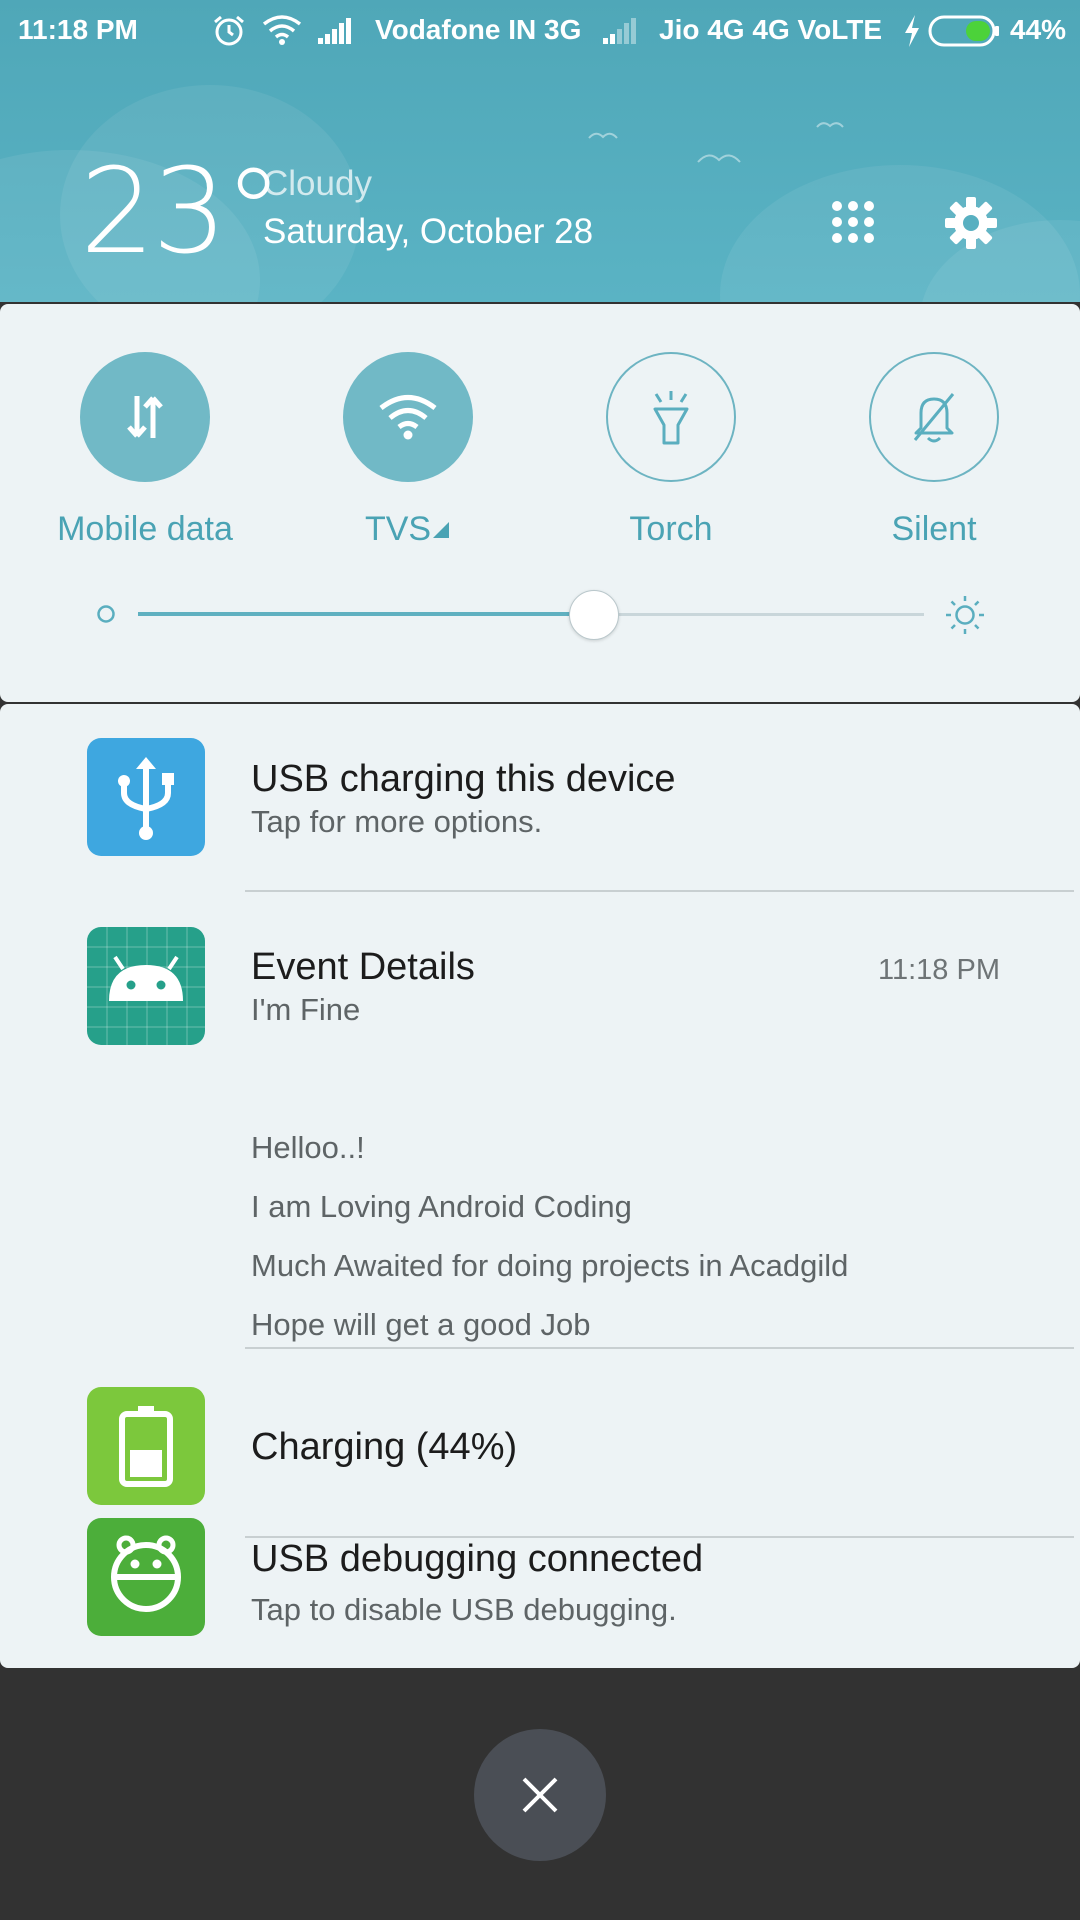 The image size is (1080, 1920). Describe the element at coordinates (384, 1447) in the screenshot. I see `notification-title: Charging (44%)` at that location.